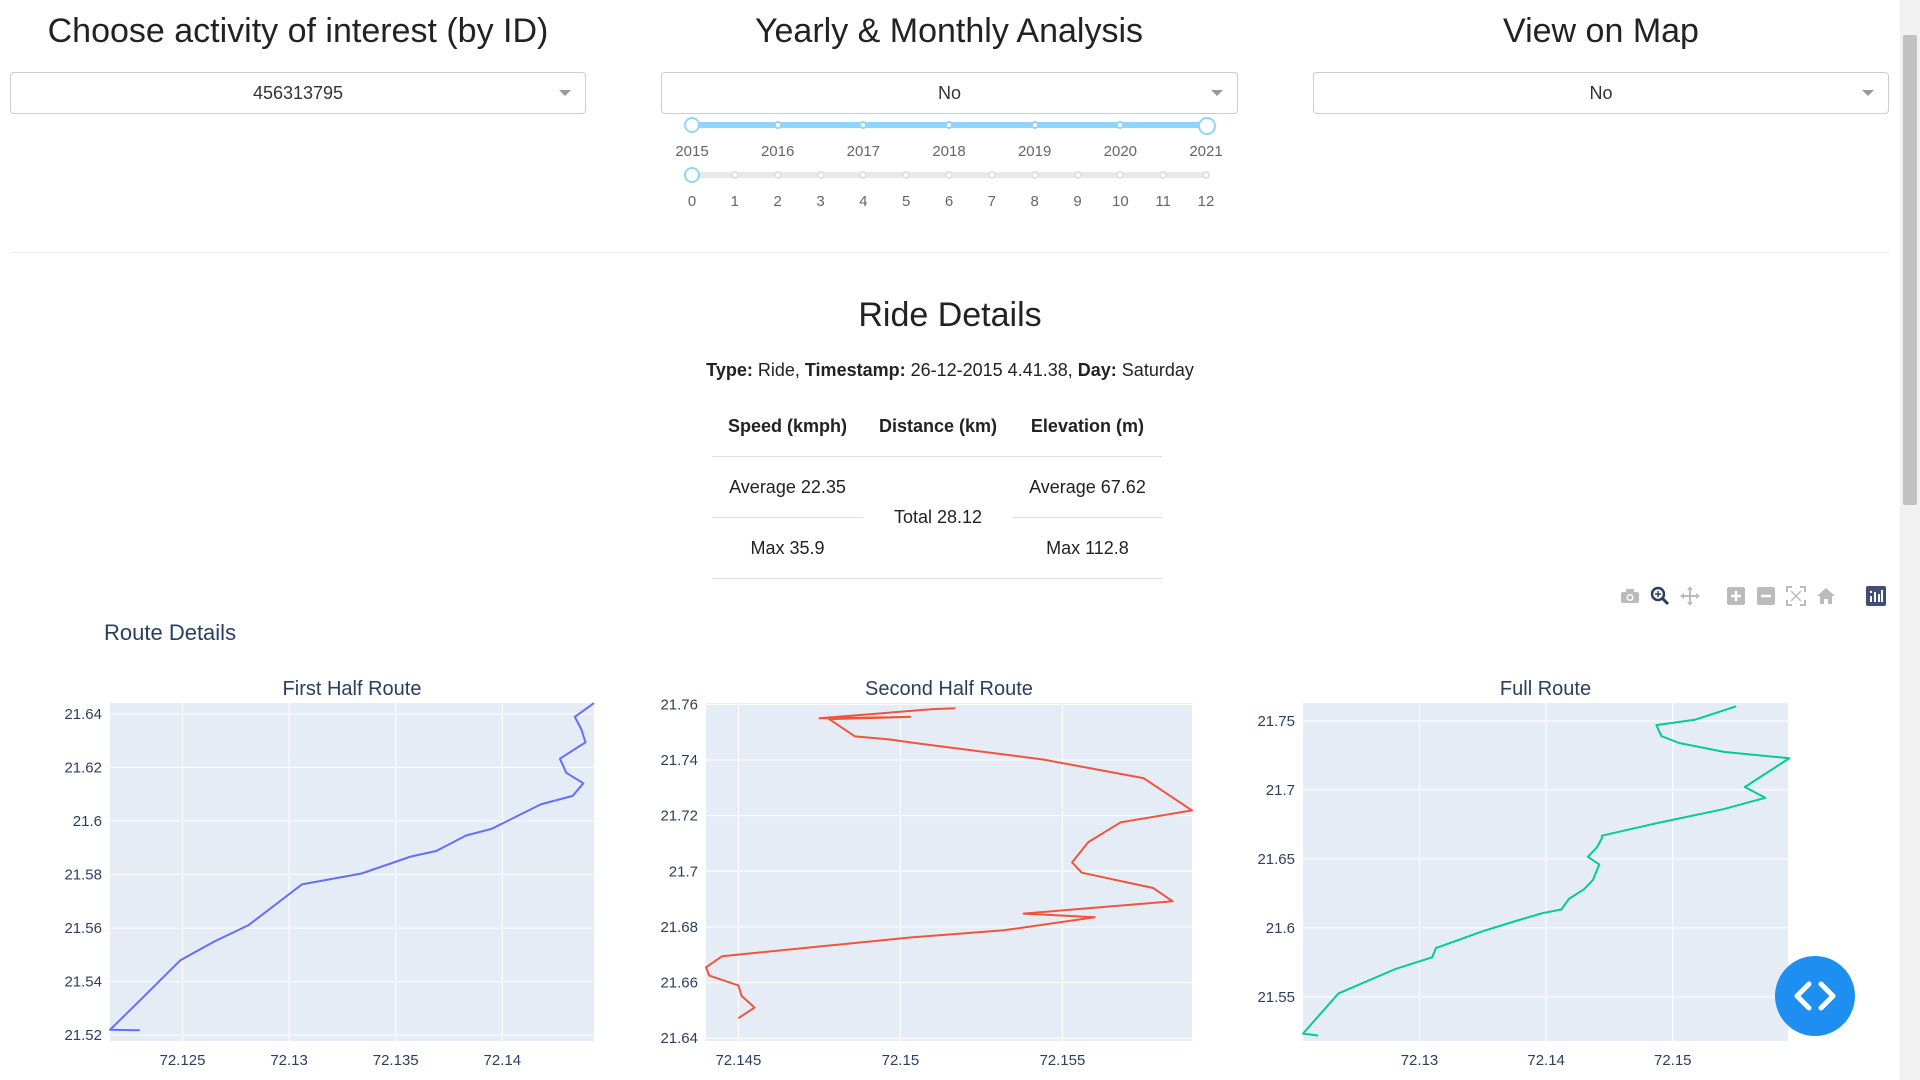  Describe the element at coordinates (679, 983) in the screenshot. I see `y-tick-label: 21.66` at that location.